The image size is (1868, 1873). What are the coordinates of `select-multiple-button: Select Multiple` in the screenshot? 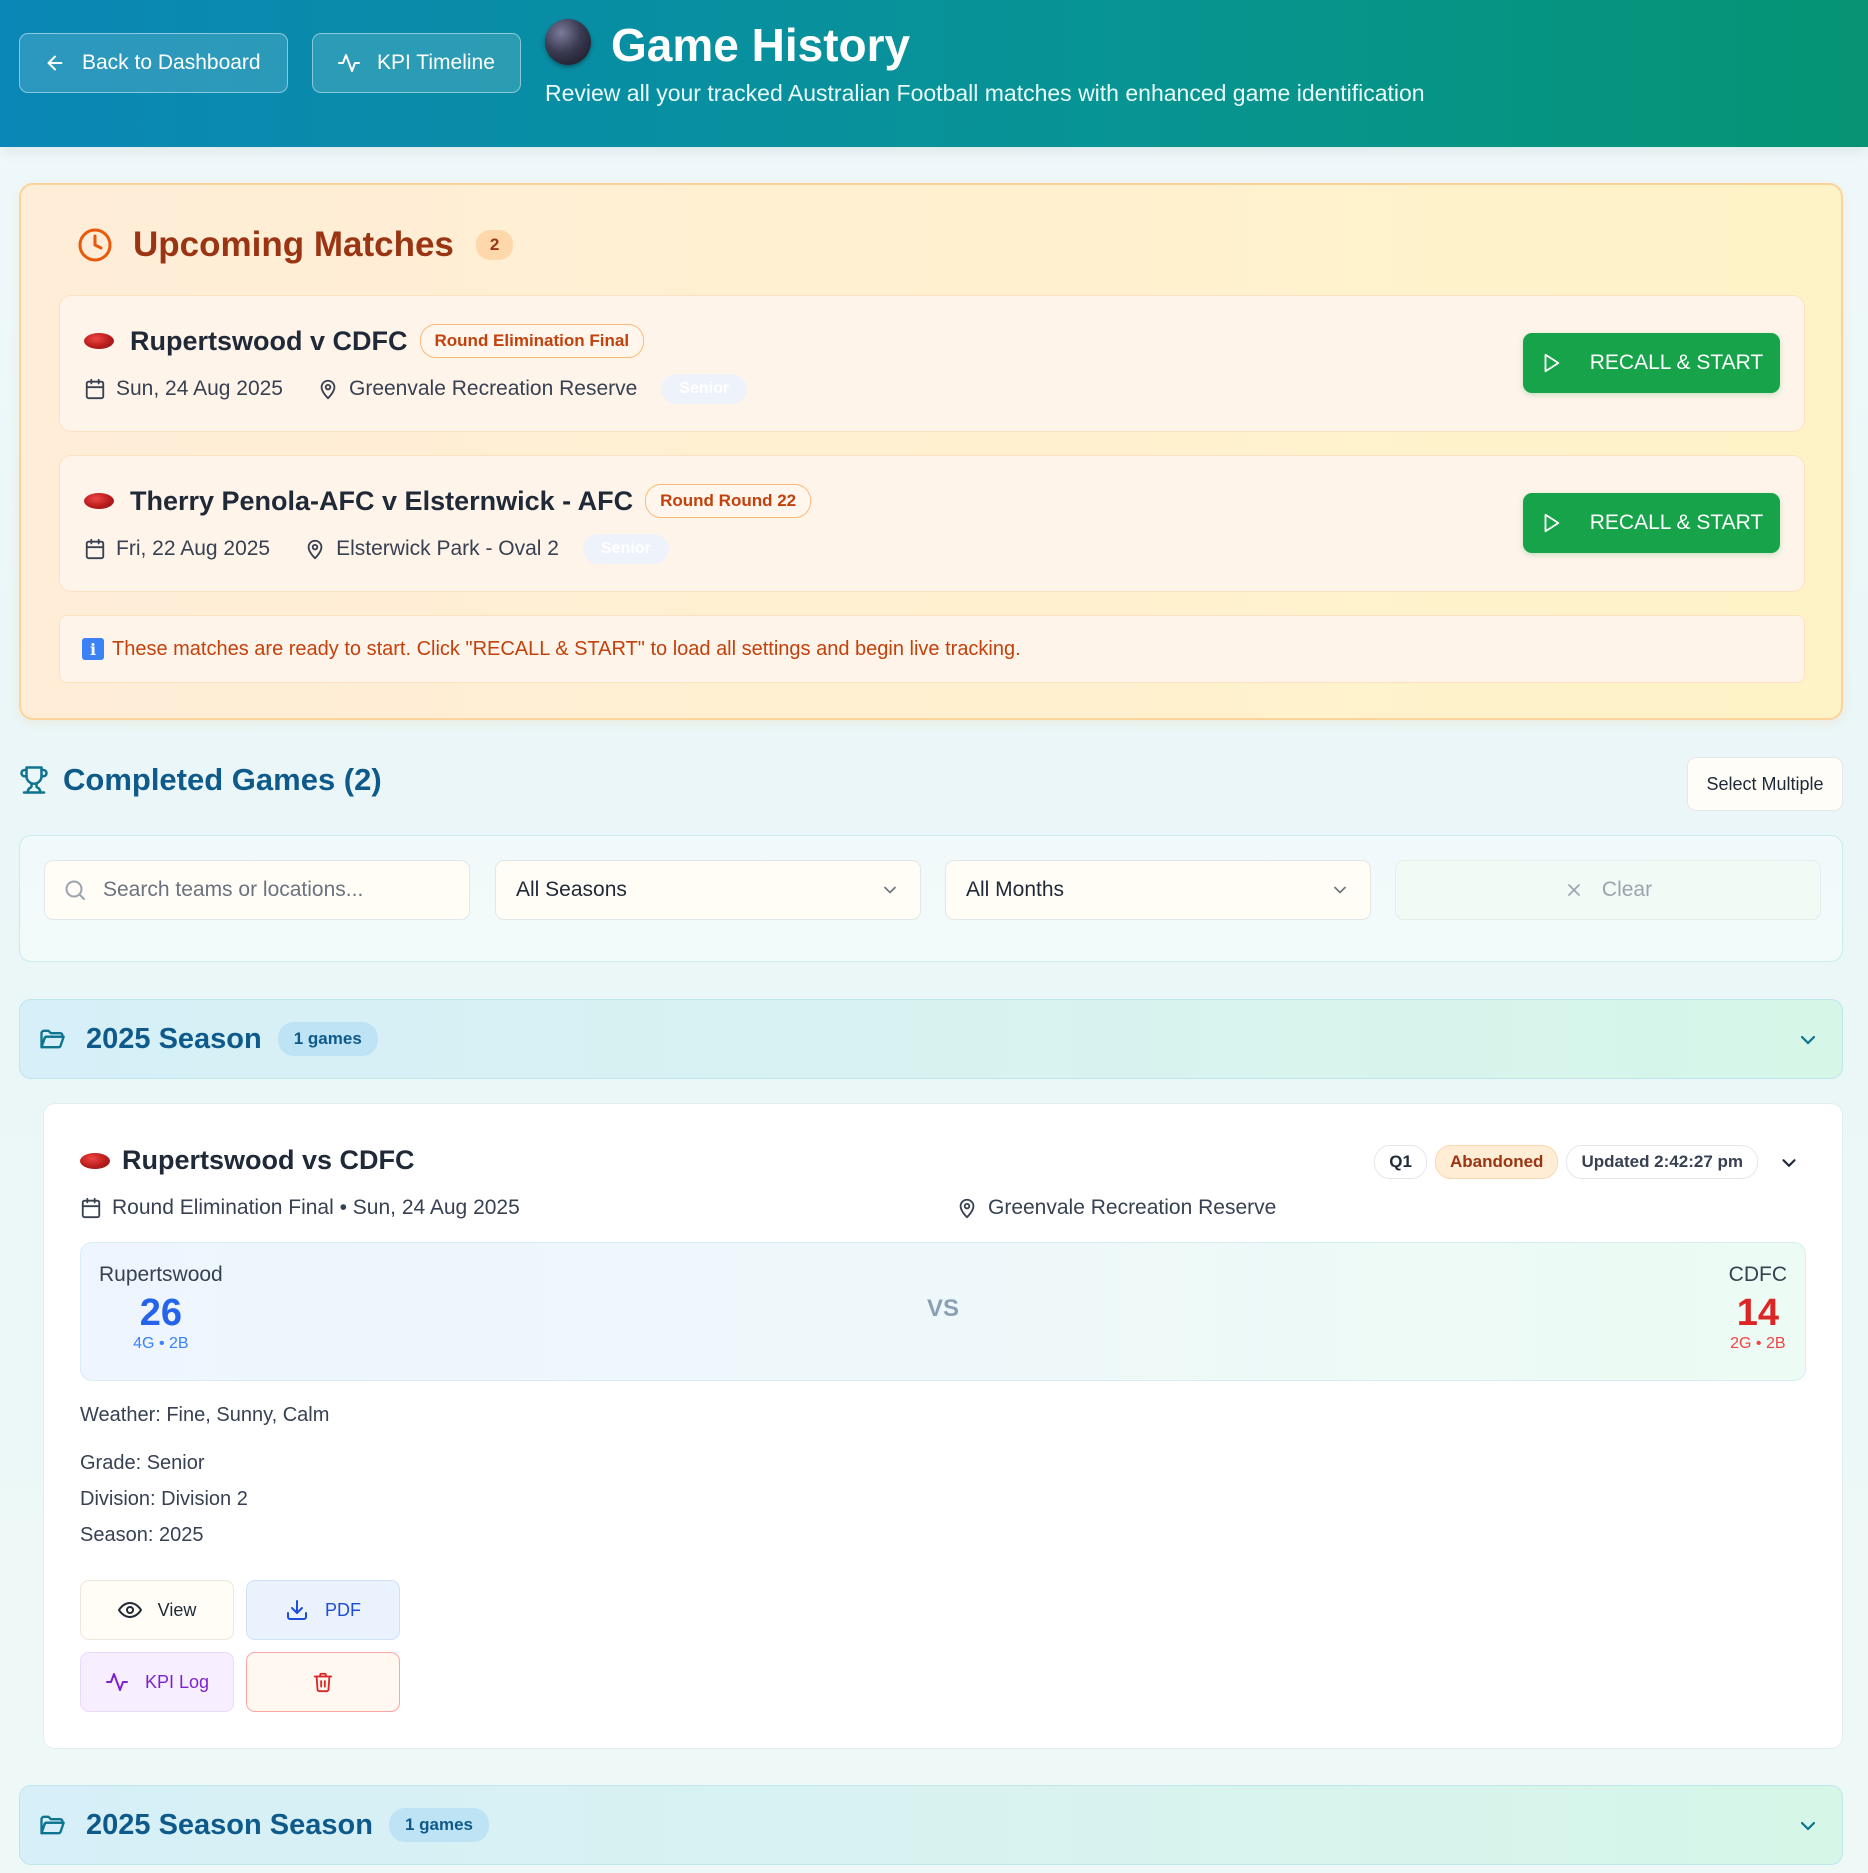 It's located at (1765, 784).